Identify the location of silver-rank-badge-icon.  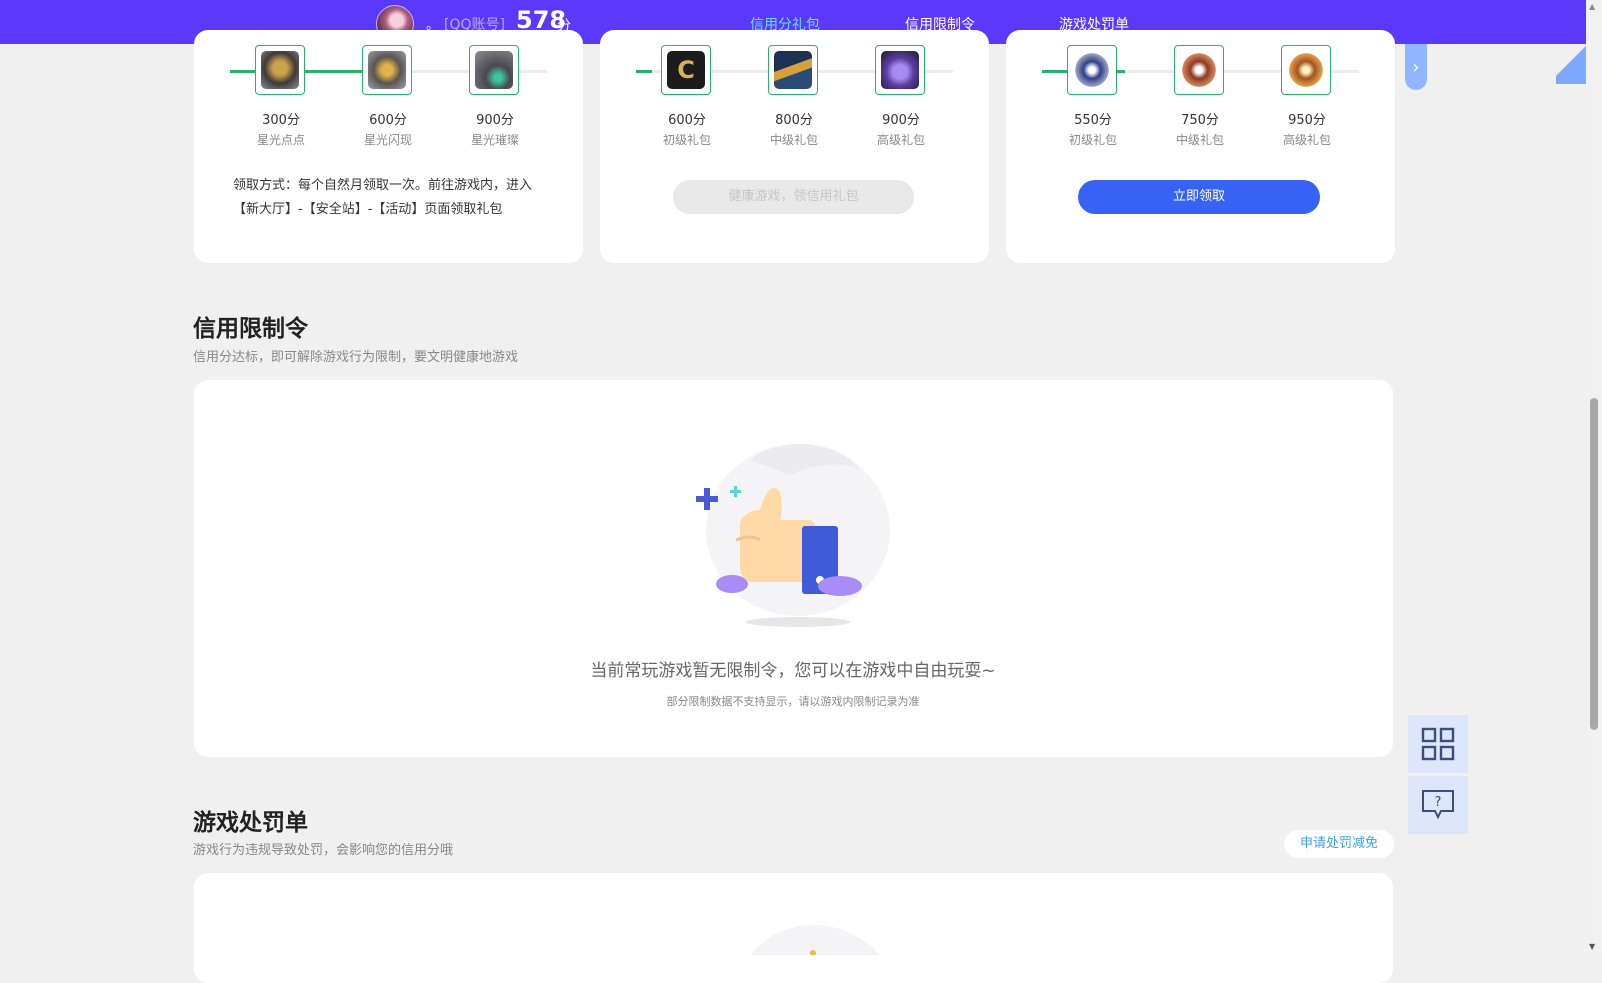
(1092, 70).